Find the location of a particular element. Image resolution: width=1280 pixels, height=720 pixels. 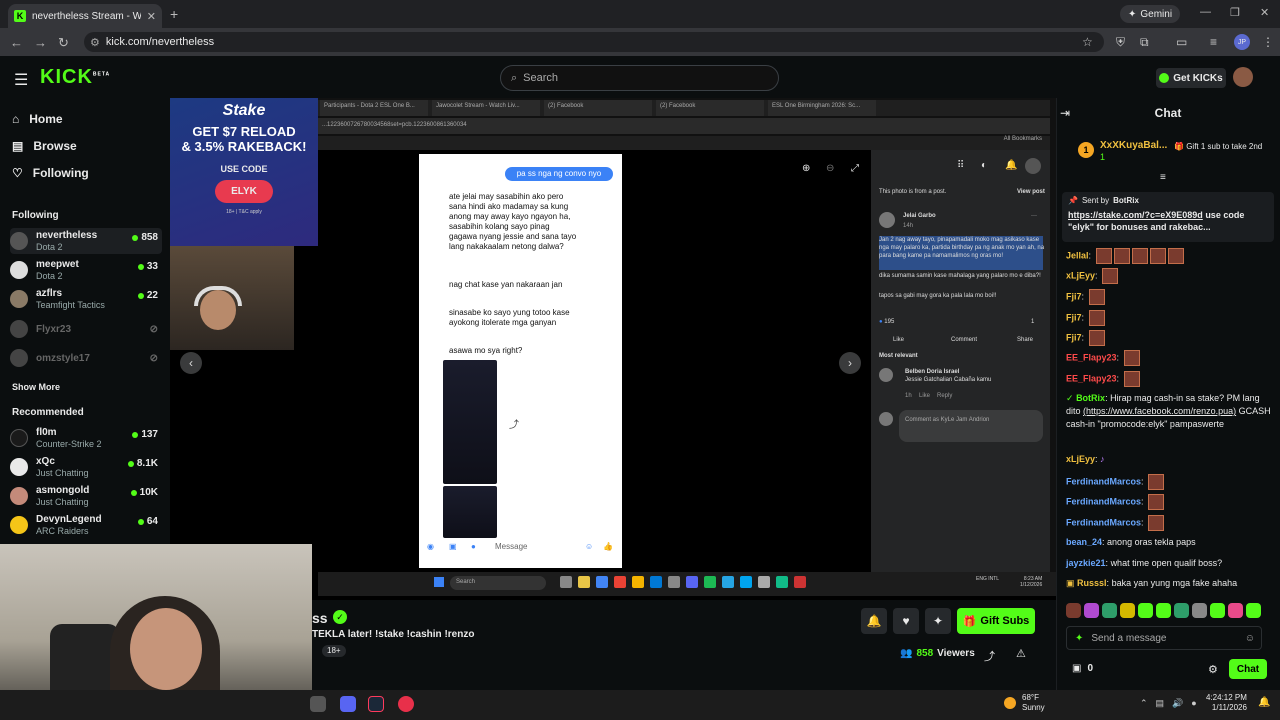

pinned-link: https://stake.com/?c=eX9E089d is located at coordinates (1135, 215).